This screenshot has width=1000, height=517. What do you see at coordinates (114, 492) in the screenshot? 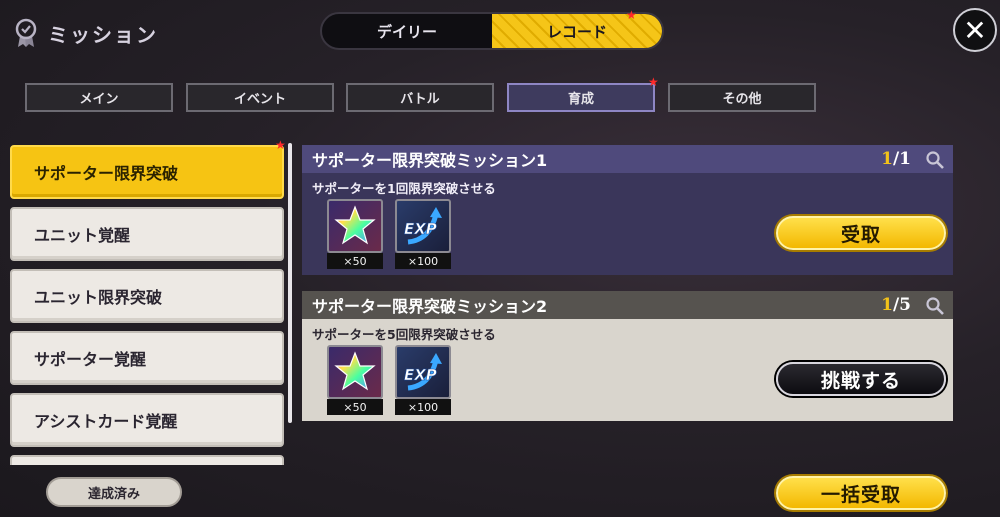
I see `completed-button: 達成済み` at bounding box center [114, 492].